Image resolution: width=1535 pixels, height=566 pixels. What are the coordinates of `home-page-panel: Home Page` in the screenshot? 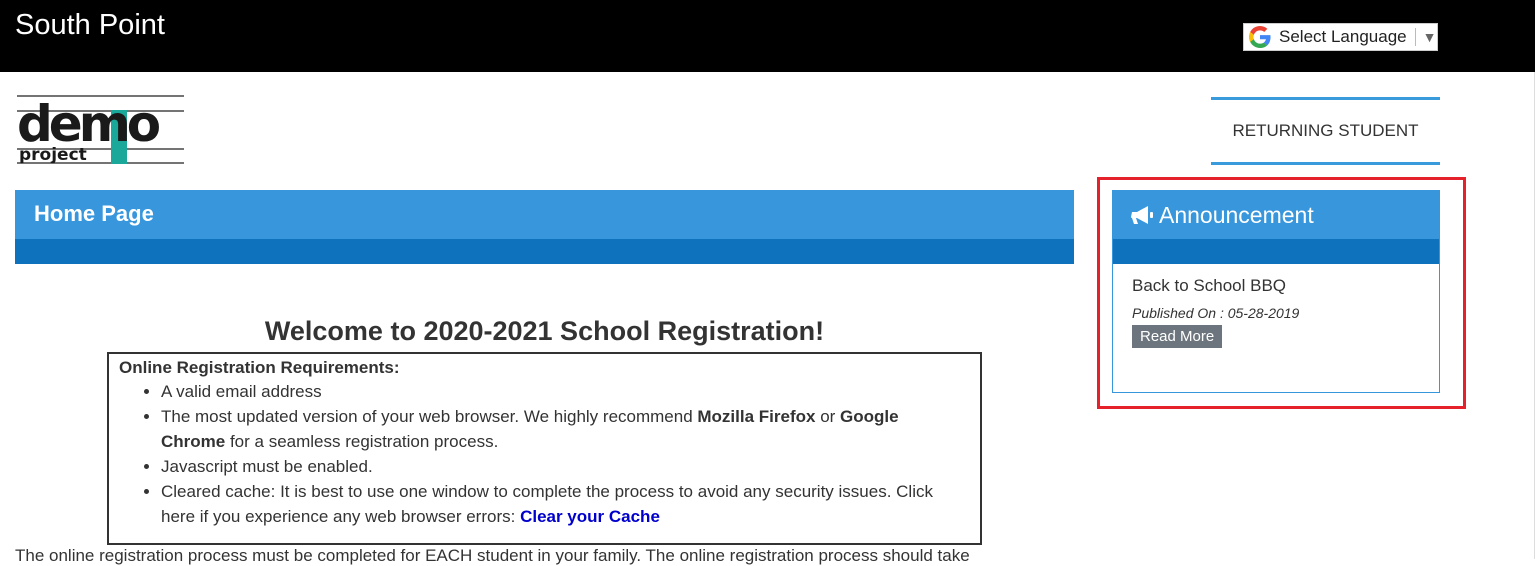 It's located at (544, 227).